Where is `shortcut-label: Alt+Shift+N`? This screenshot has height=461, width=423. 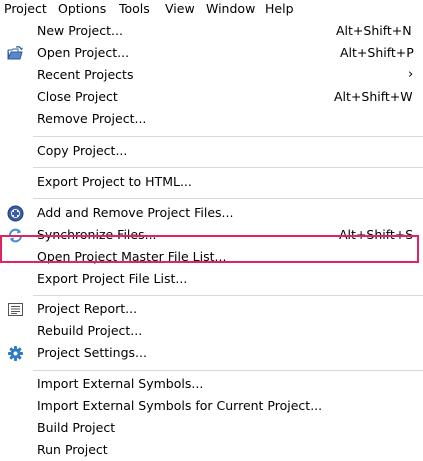 shortcut-label: Alt+Shift+N is located at coordinates (374, 30).